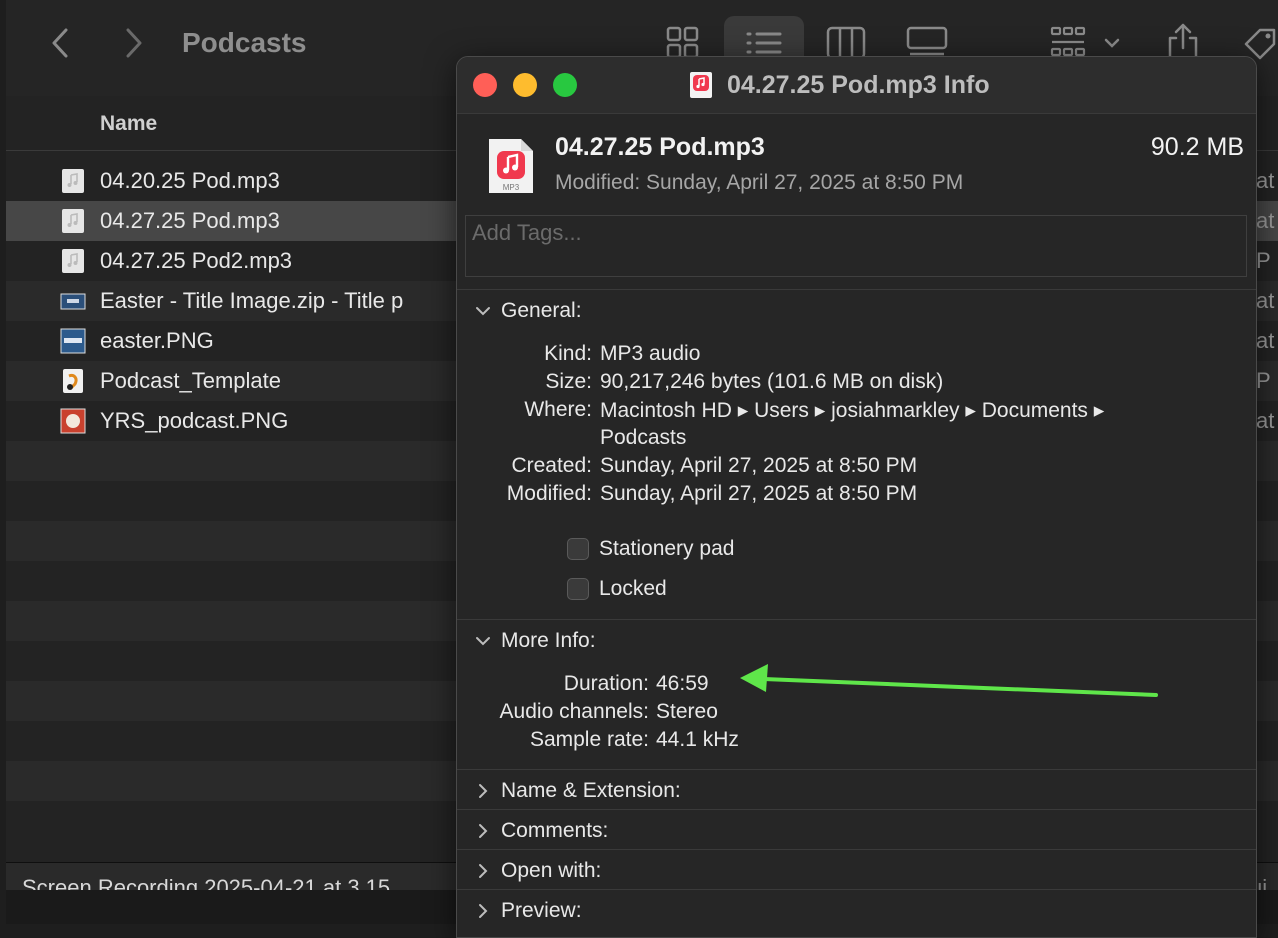 The height and width of the screenshot is (938, 1278). I want to click on name-extension-section-toggle: Name & Extension:, so click(578, 791).